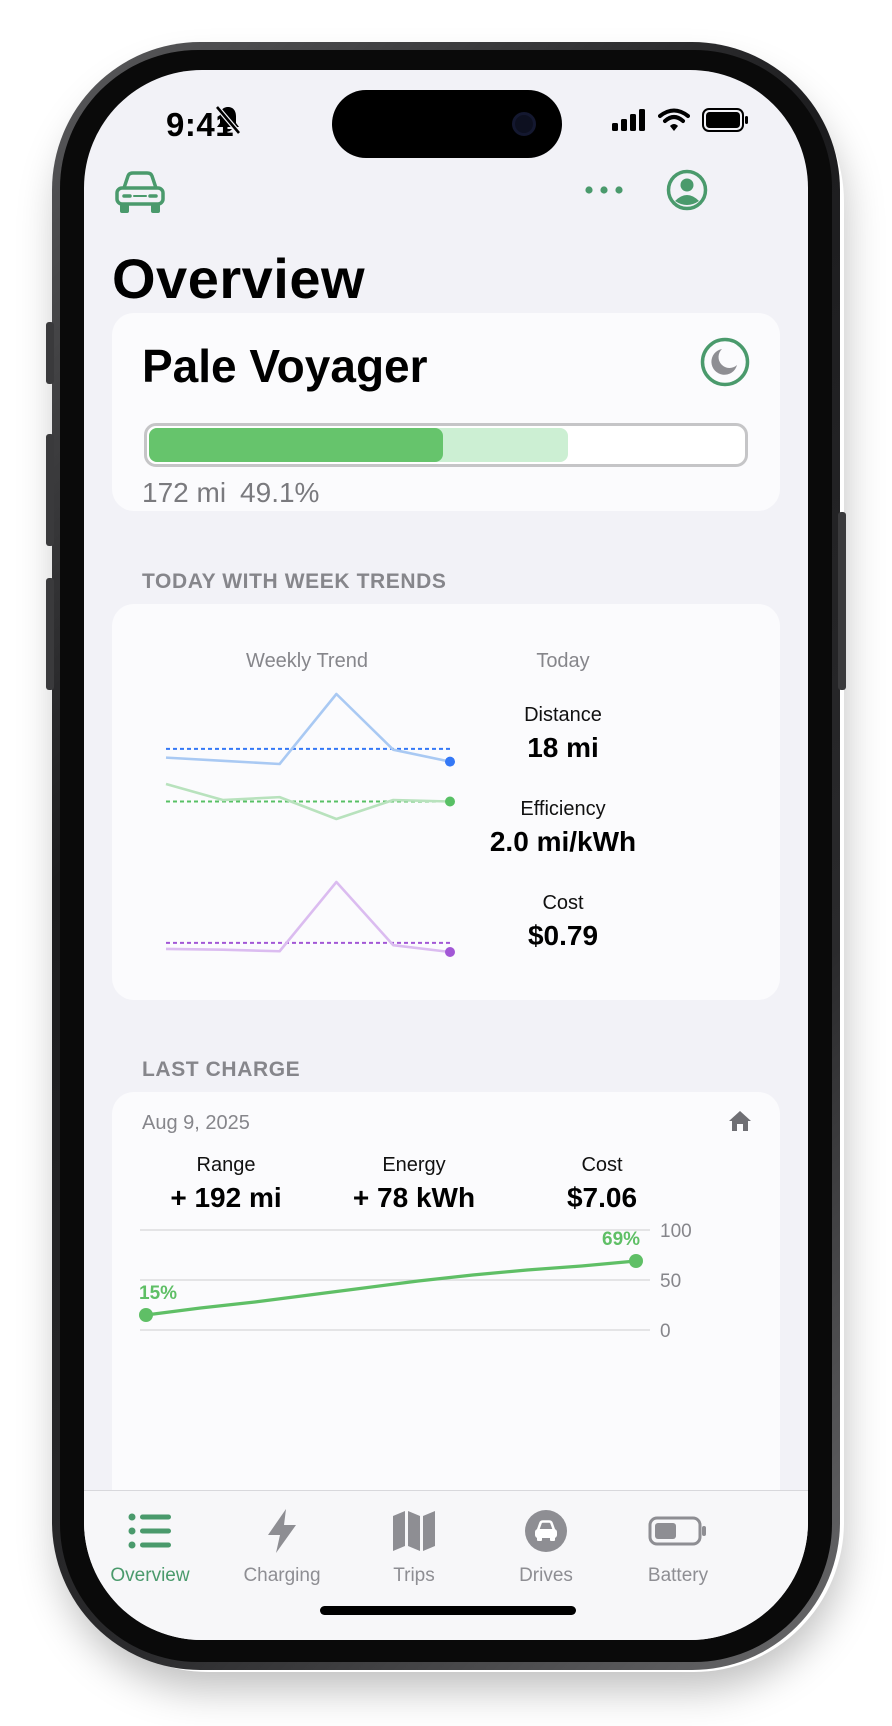  Describe the element at coordinates (676, 1231) in the screenshot. I see `y-tick-label: 100` at that location.